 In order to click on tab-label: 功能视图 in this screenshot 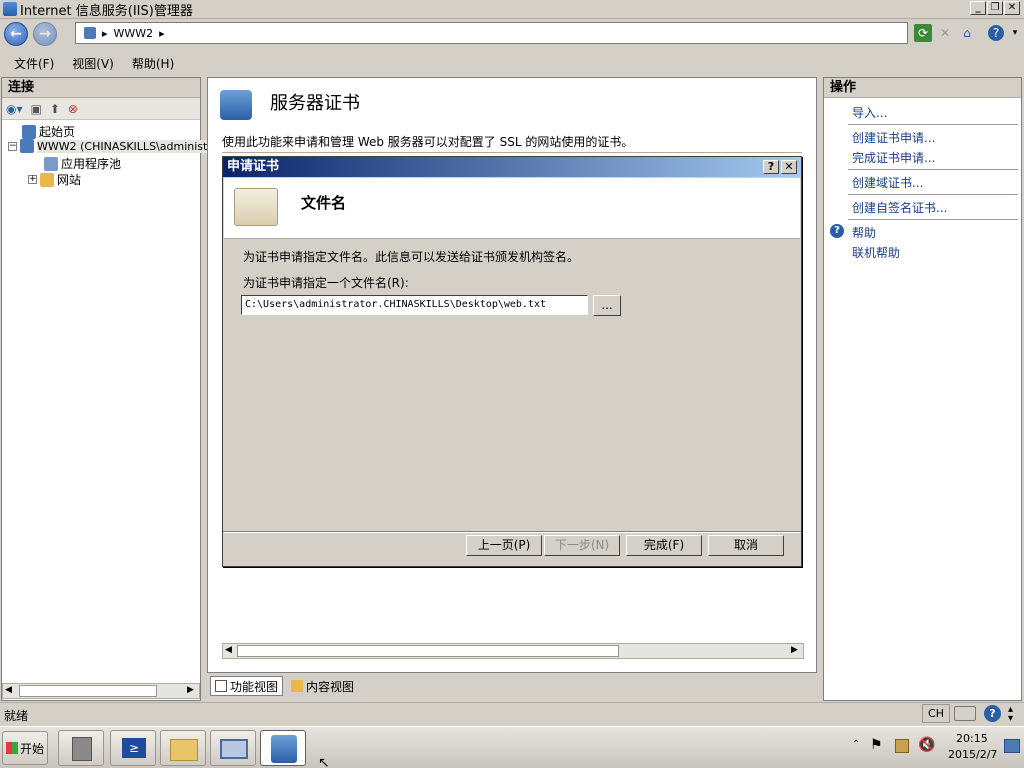, I will do `click(254, 686)`.